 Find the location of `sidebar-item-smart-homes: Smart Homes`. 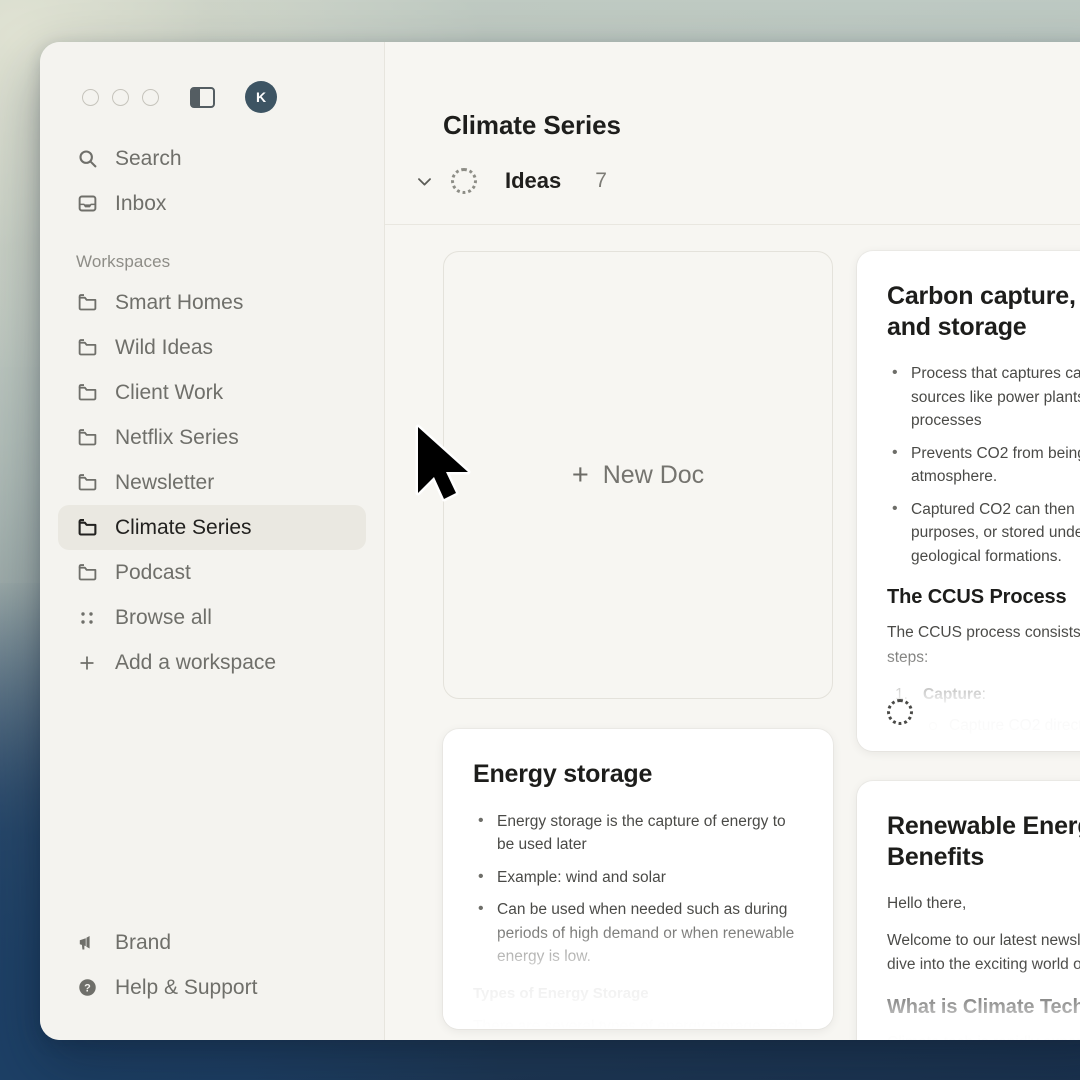

sidebar-item-smart-homes: Smart Homes is located at coordinates (212, 302).